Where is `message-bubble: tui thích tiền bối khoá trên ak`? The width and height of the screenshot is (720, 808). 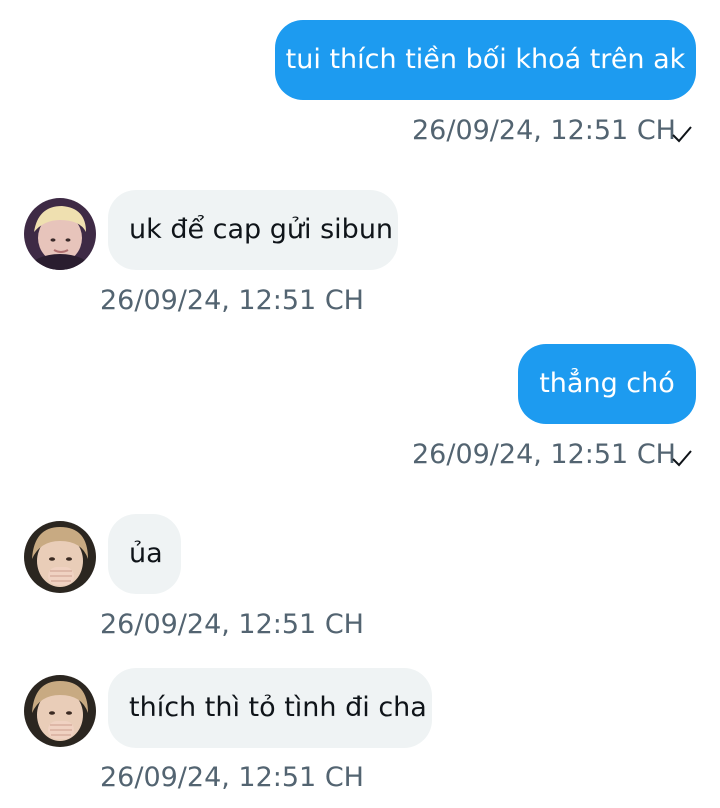
message-bubble: tui thích tiền bối khoá trên ak is located at coordinates (485, 60).